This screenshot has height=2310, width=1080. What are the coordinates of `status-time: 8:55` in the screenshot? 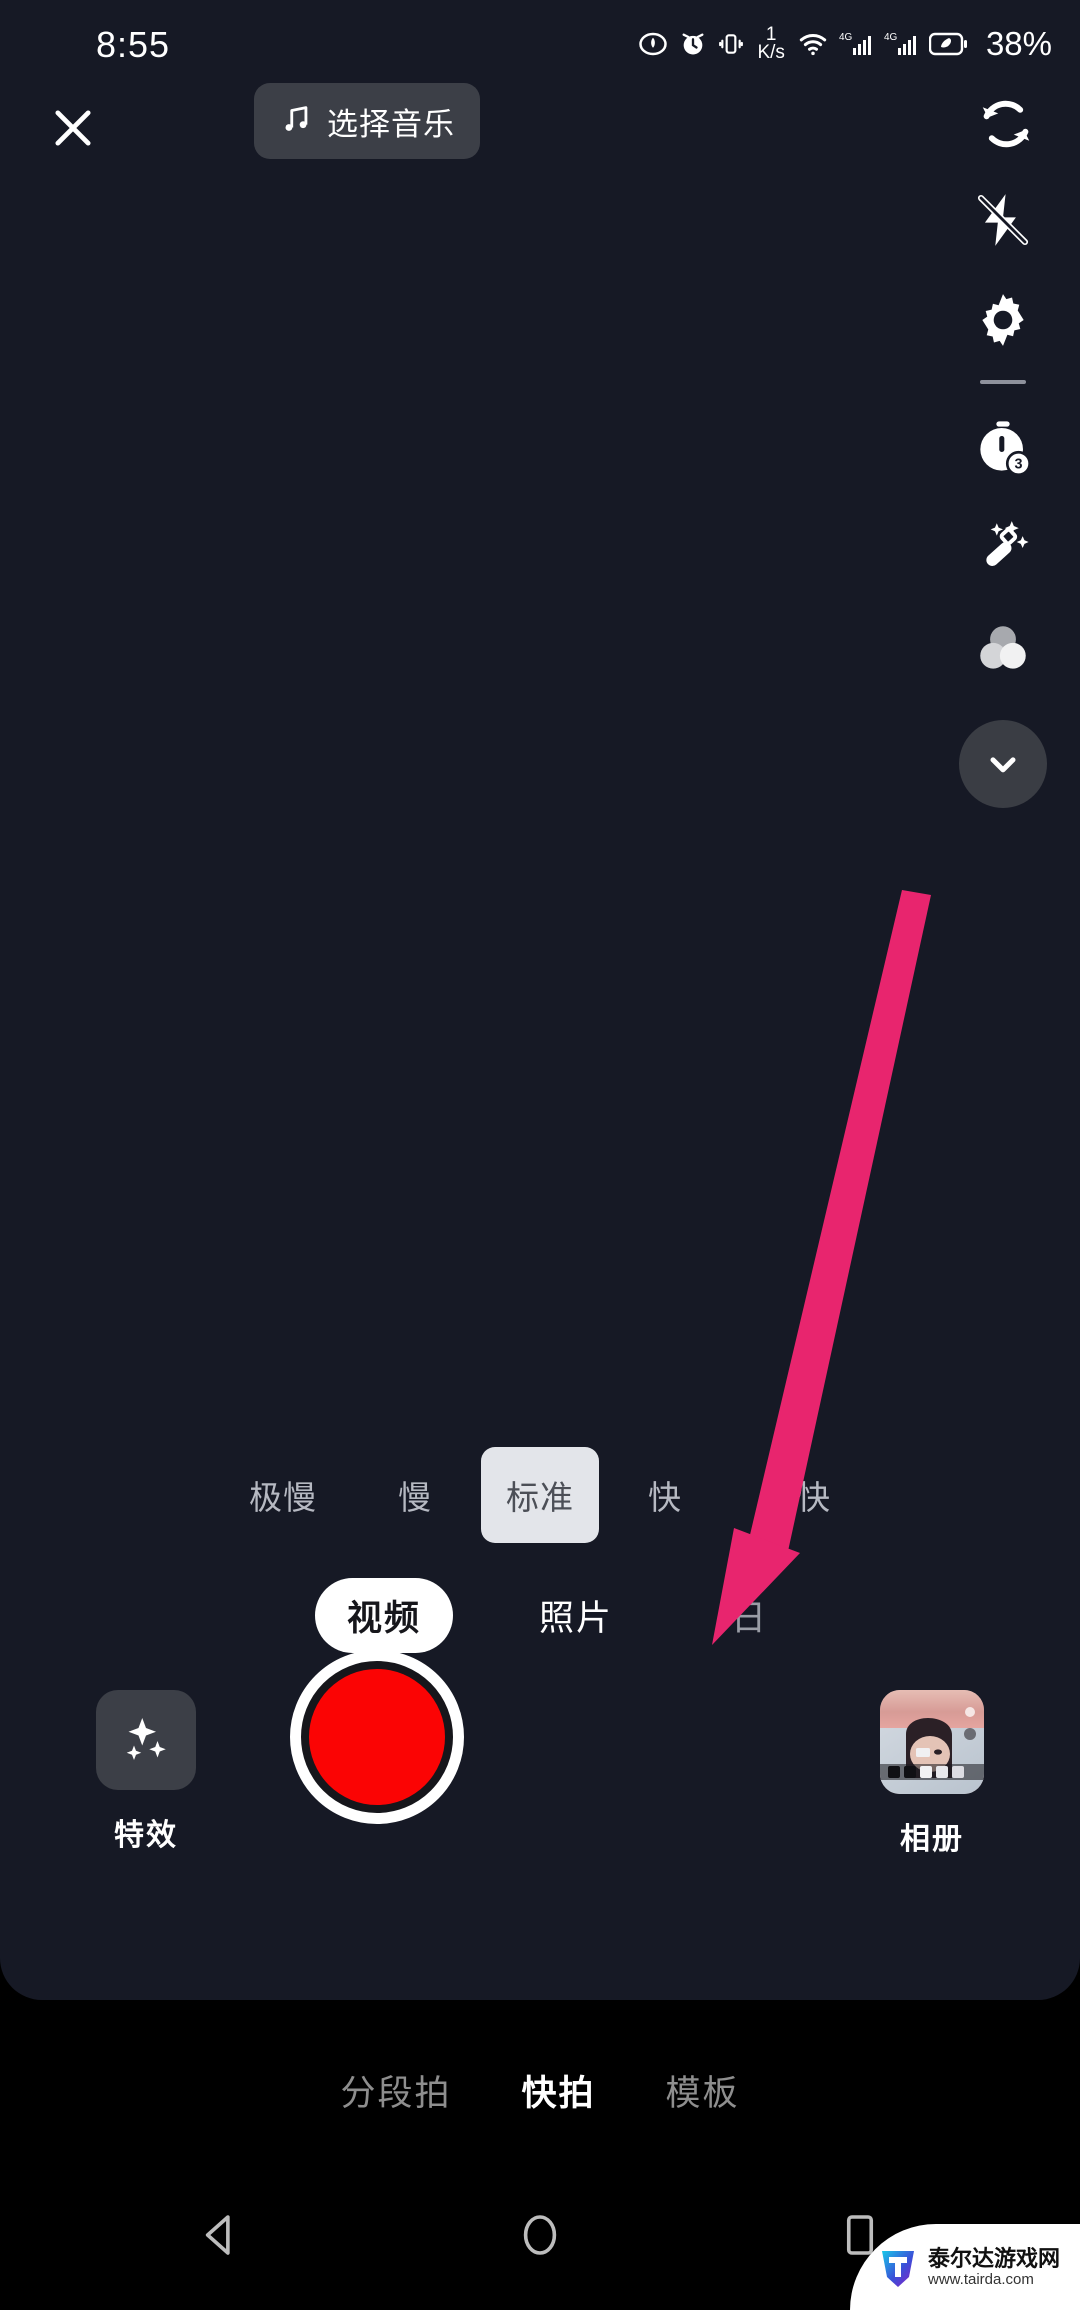 It's located at (133, 44).